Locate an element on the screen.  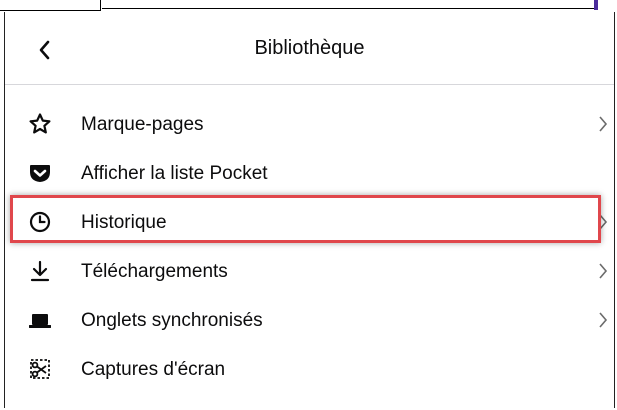
menu-item-label: Onglets synchronisés is located at coordinates (172, 320).